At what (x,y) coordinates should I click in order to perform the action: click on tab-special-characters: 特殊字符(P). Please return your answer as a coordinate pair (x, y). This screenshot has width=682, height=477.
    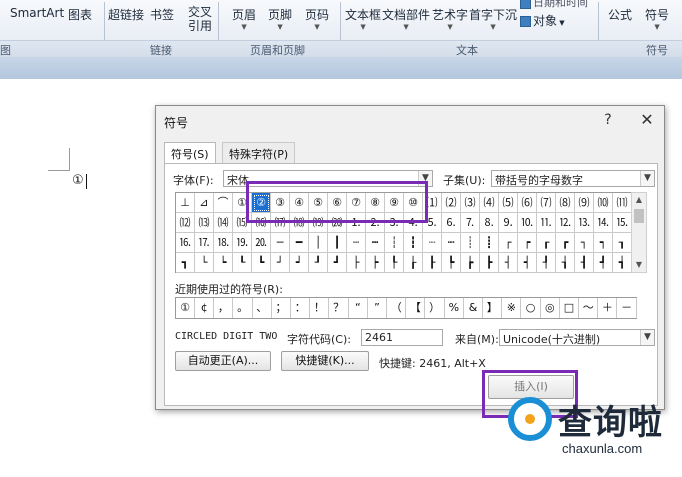
    Looking at the image, I should click on (259, 152).